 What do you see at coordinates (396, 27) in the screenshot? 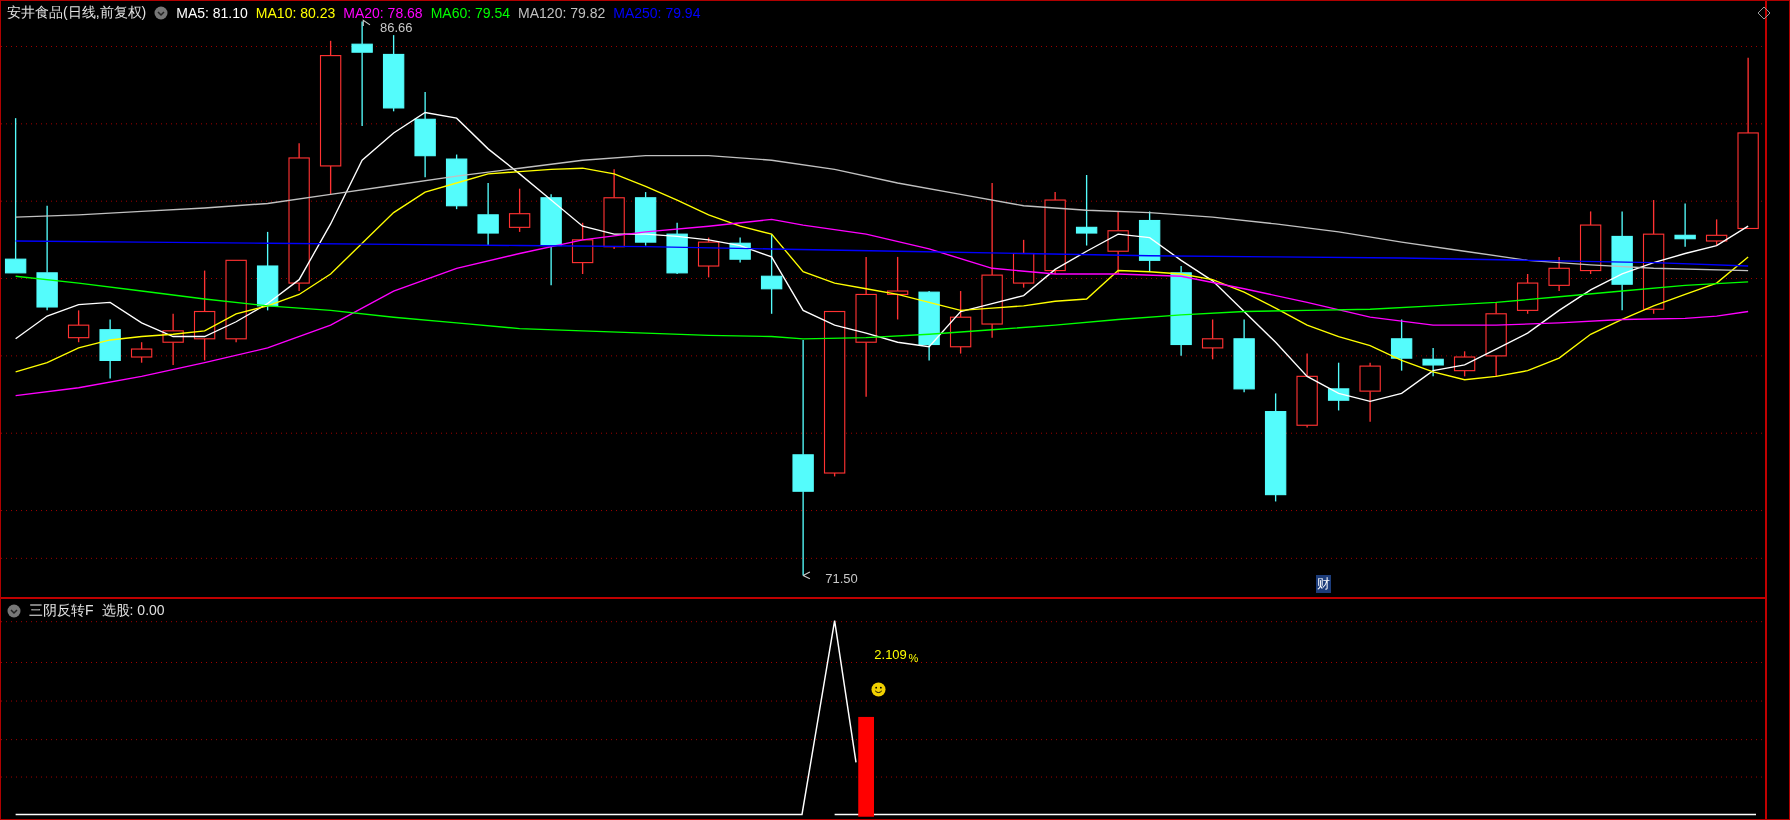
I see `high-price-label: 86.66` at bounding box center [396, 27].